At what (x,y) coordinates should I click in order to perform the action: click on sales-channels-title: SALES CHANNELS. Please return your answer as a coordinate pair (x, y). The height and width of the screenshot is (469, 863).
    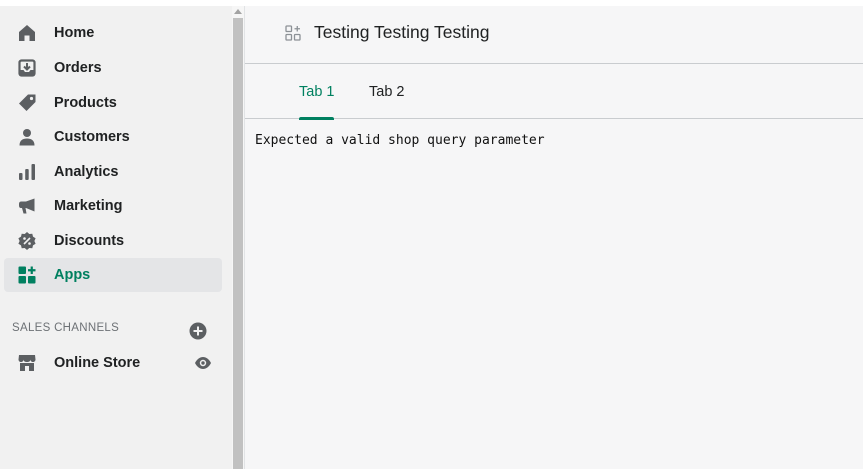
    Looking at the image, I should click on (66, 328).